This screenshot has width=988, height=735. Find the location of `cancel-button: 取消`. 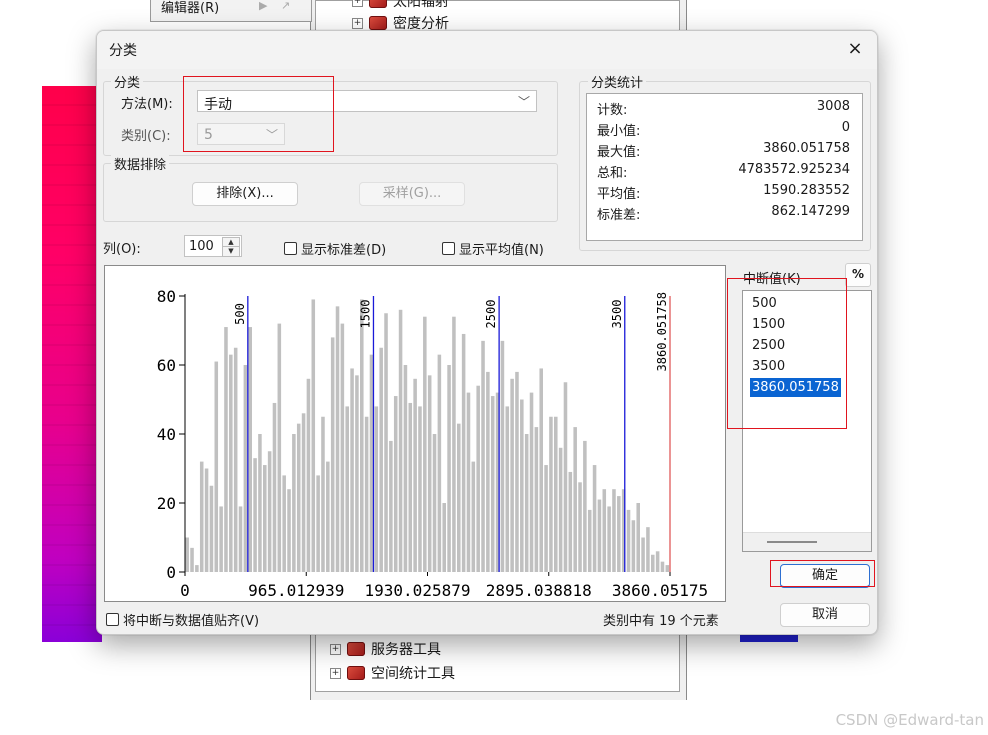

cancel-button: 取消 is located at coordinates (825, 615).